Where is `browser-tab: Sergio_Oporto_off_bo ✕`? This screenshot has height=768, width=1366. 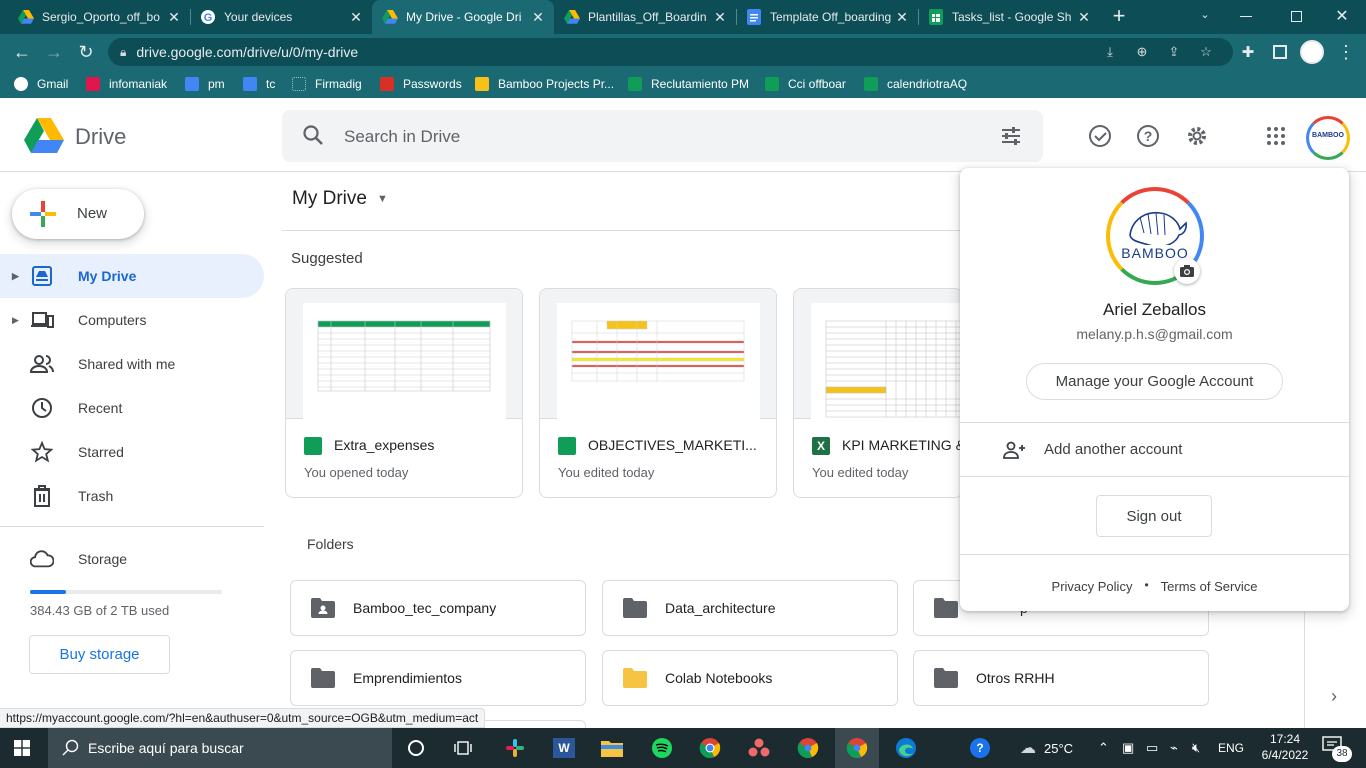 browser-tab: Sergio_Oporto_off_bo ✕ is located at coordinates (99, 17).